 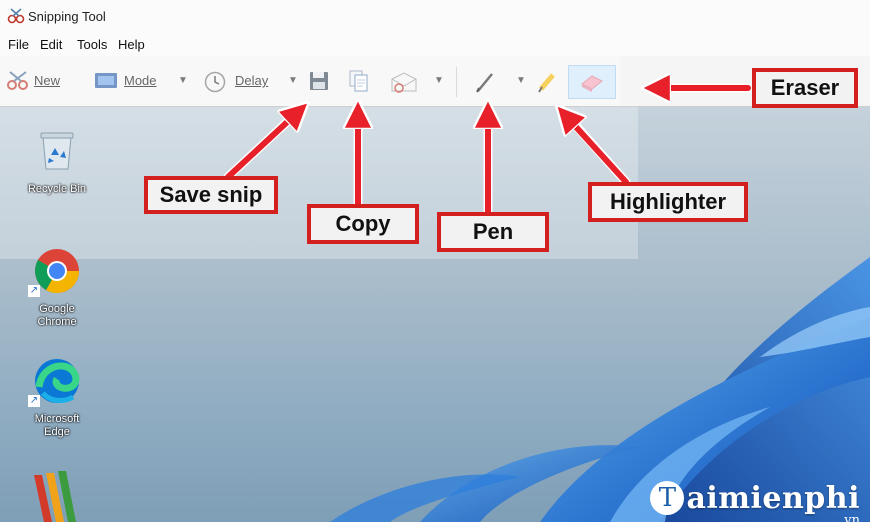 What do you see at coordinates (597, 150) in the screenshot?
I see `arrow-highlighter` at bounding box center [597, 150].